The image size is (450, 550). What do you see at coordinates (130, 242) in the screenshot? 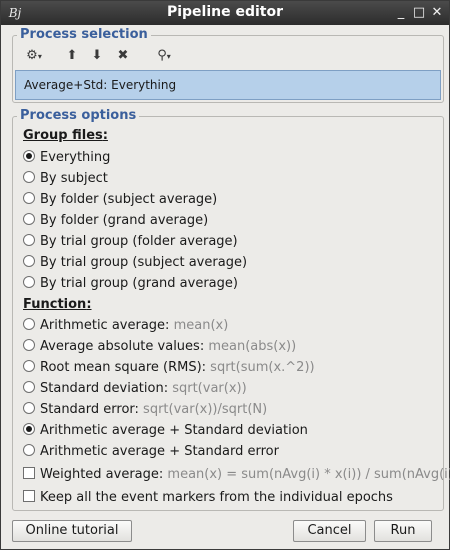
I see `radio-by-trial-folder: By trial group (folder average)` at bounding box center [130, 242].